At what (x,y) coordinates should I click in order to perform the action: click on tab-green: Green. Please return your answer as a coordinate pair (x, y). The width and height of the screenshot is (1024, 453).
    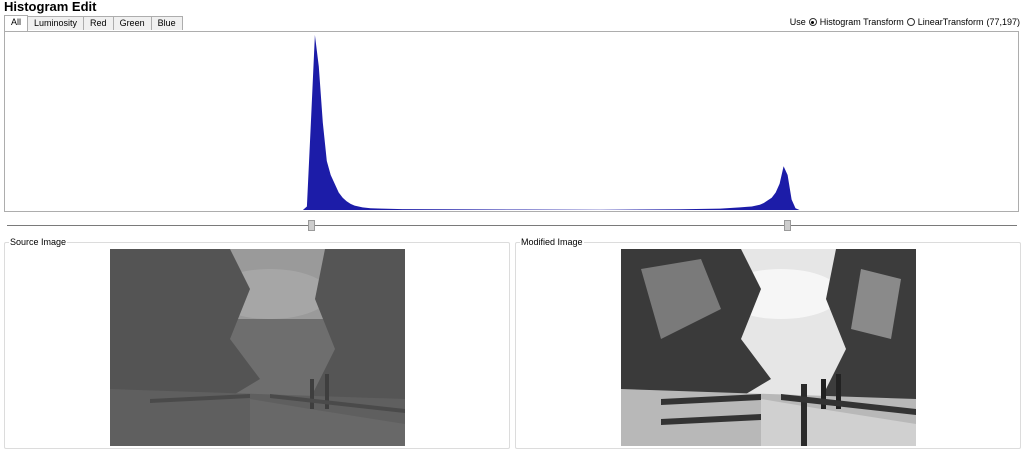
    Looking at the image, I should click on (132, 23).